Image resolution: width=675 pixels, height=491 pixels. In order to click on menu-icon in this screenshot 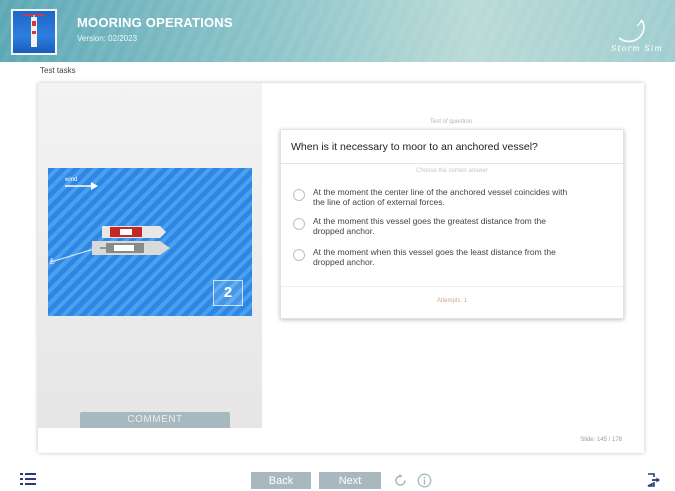, I will do `click(28, 479)`.